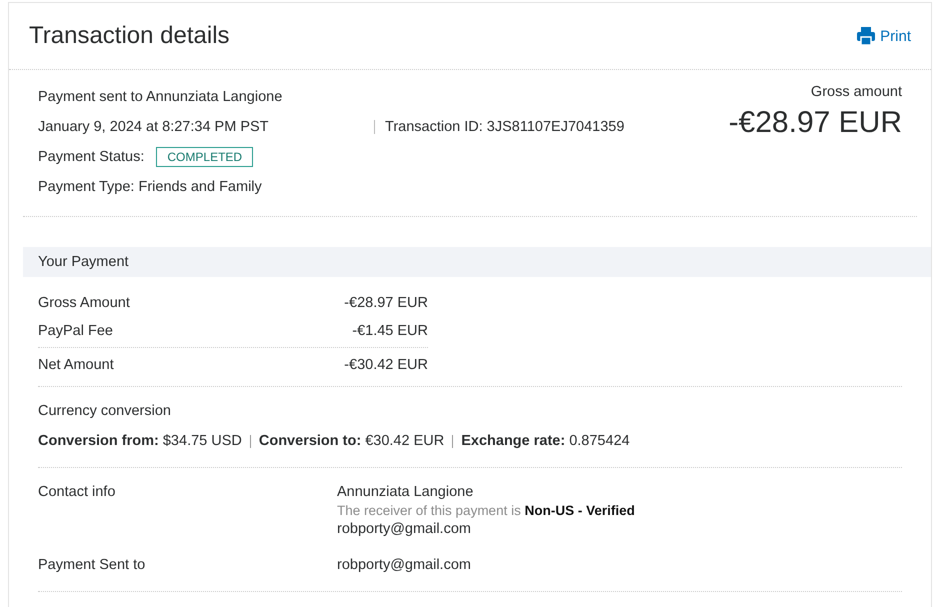 The image size is (936, 607). Describe the element at coordinates (91, 157) in the screenshot. I see `status-label: Payment Status:` at that location.